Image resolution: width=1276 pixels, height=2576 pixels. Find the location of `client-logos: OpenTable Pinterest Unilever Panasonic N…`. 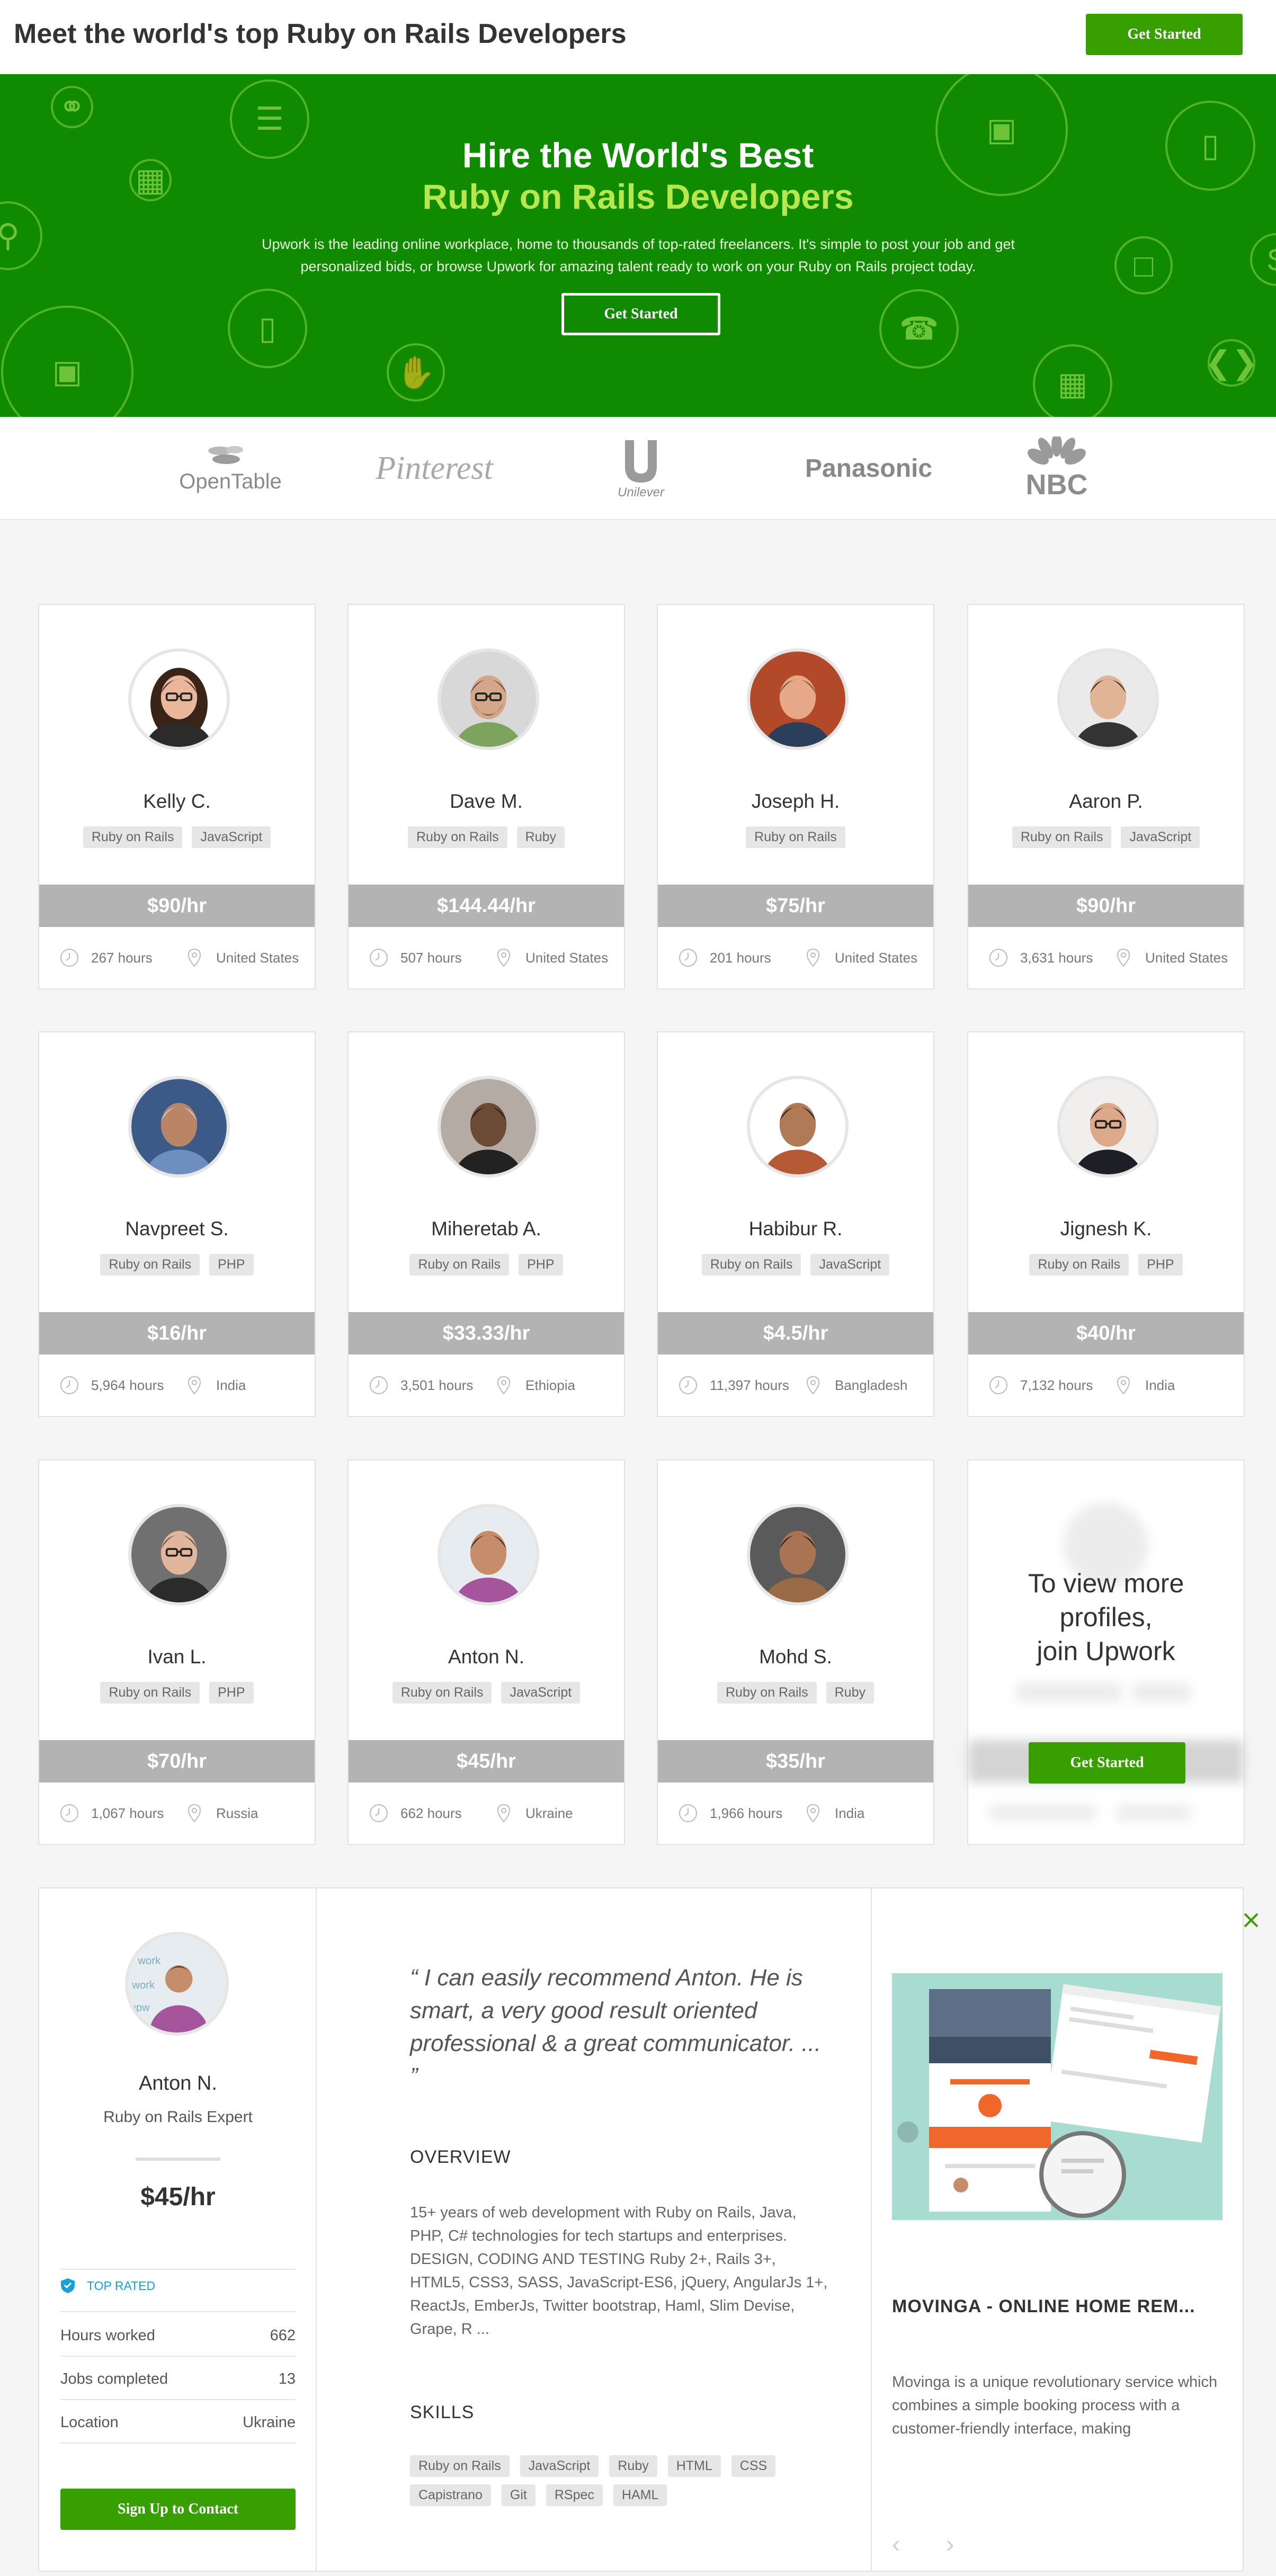

client-logos: OpenTable Pinterest Unilever Panasonic N… is located at coordinates (638, 468).